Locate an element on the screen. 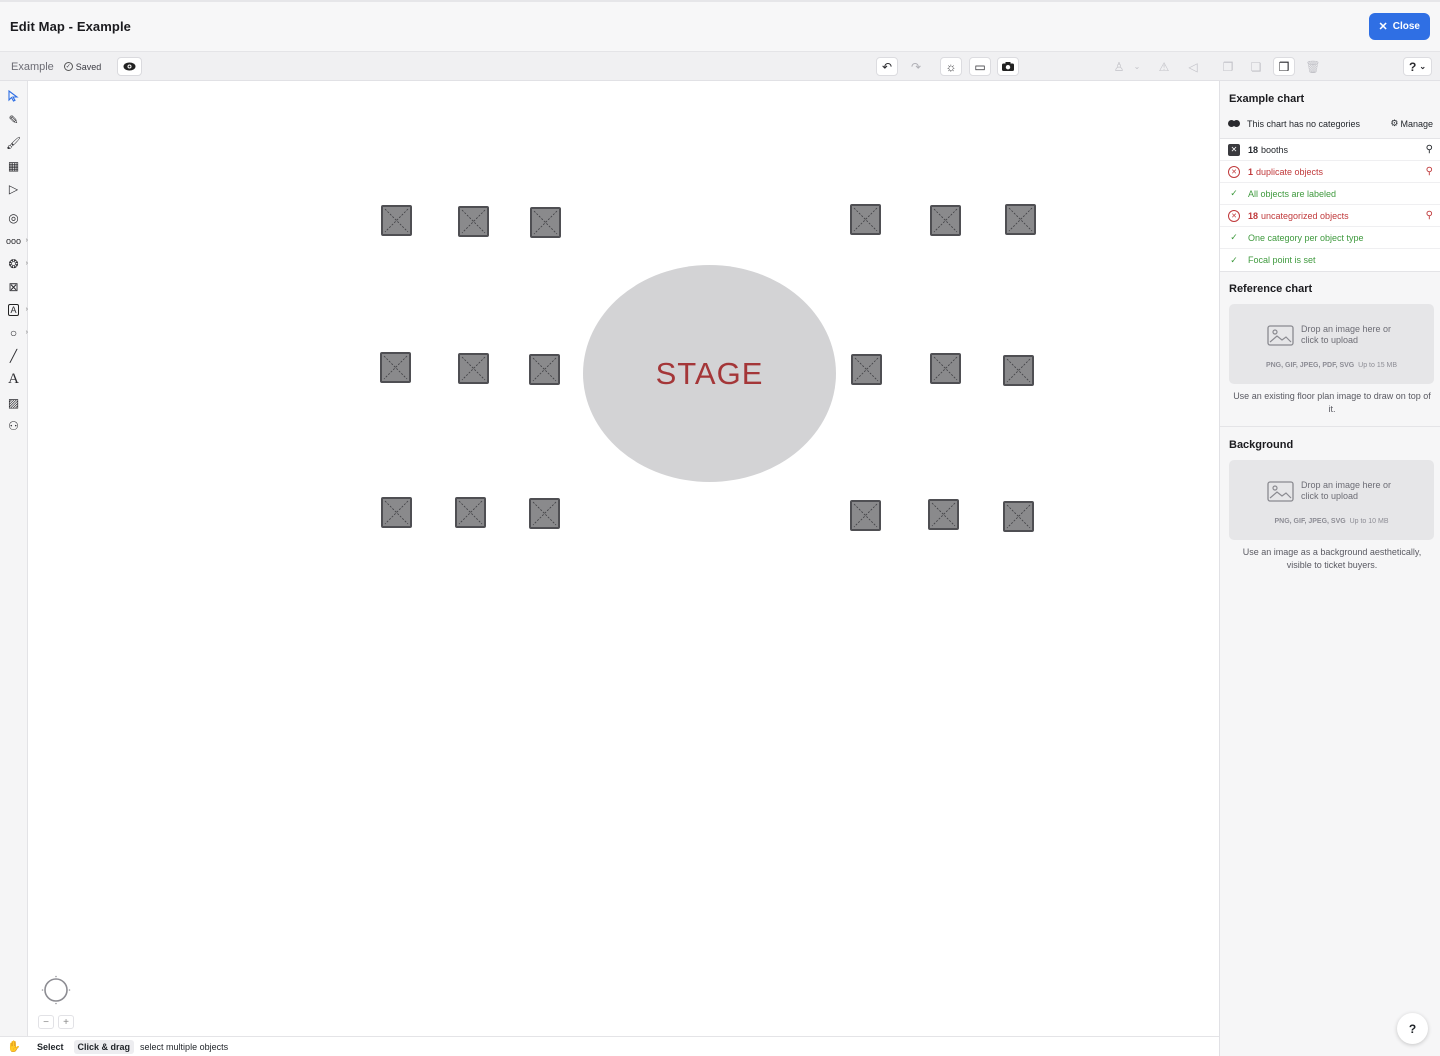 The height and width of the screenshot is (1056, 1440). list-item: ✓ One category per object type is located at coordinates (1330, 238).